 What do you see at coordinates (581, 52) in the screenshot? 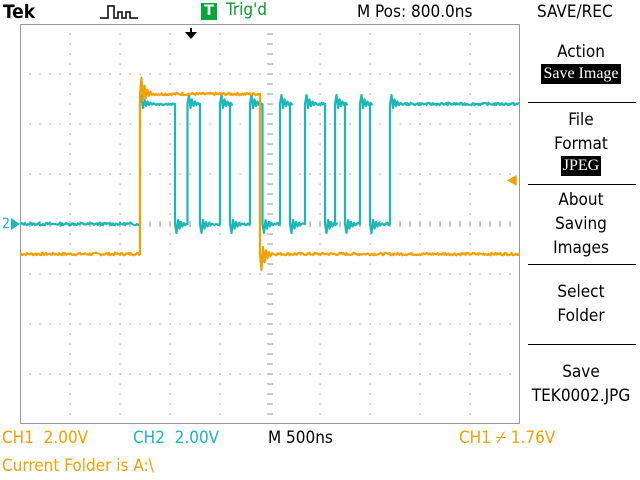
I see `menu-action-label: Action` at bounding box center [581, 52].